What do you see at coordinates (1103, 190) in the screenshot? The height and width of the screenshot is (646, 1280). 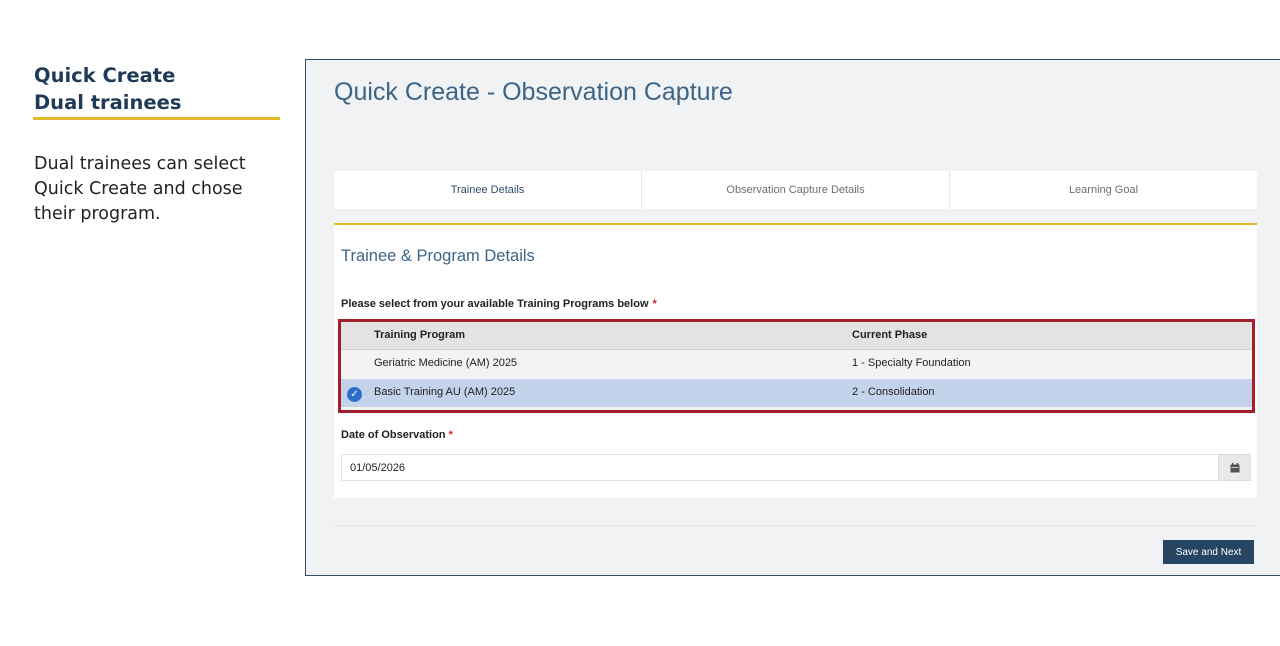 I see `tab-learning-goal: Learning Goal` at bounding box center [1103, 190].